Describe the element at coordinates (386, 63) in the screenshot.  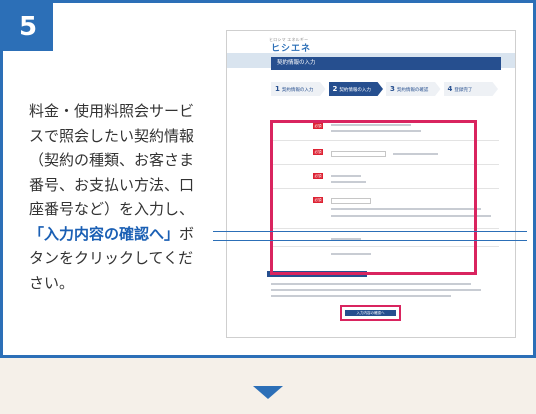
I see `page-title: 契約情報の入力` at that location.